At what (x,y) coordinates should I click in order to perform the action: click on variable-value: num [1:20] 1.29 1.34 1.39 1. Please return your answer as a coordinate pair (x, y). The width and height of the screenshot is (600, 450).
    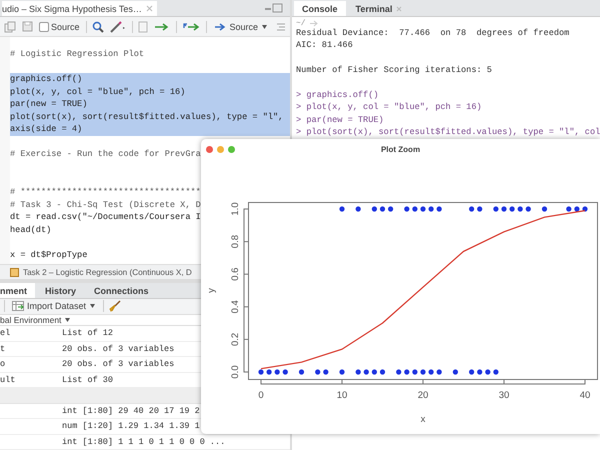
    Looking at the image, I should click on (131, 426).